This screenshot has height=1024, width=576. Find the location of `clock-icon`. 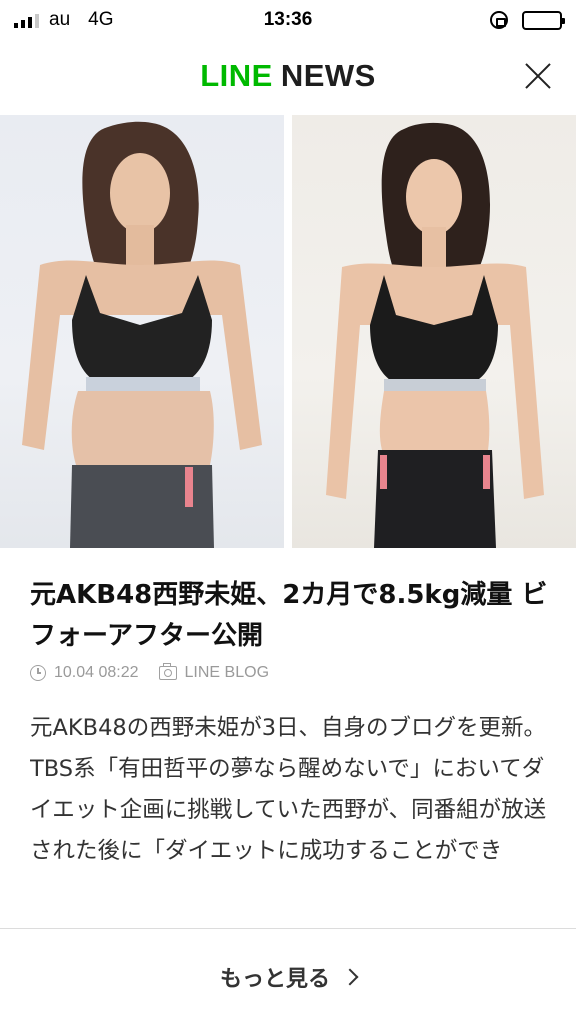

clock-icon is located at coordinates (38, 673).